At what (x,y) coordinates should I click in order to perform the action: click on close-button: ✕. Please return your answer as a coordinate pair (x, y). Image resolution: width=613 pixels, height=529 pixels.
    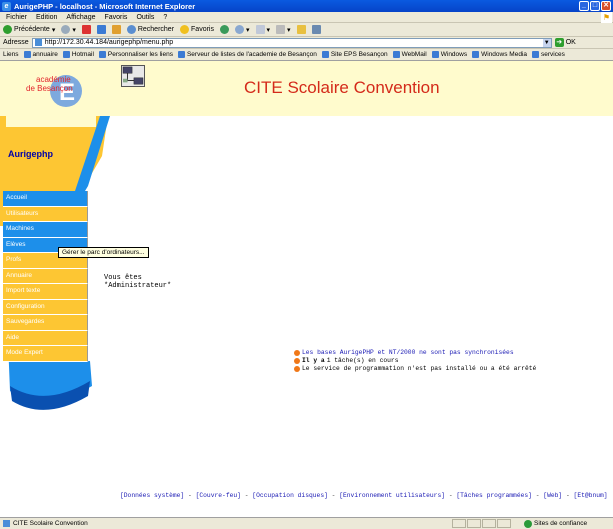
    Looking at the image, I should click on (606, 6).